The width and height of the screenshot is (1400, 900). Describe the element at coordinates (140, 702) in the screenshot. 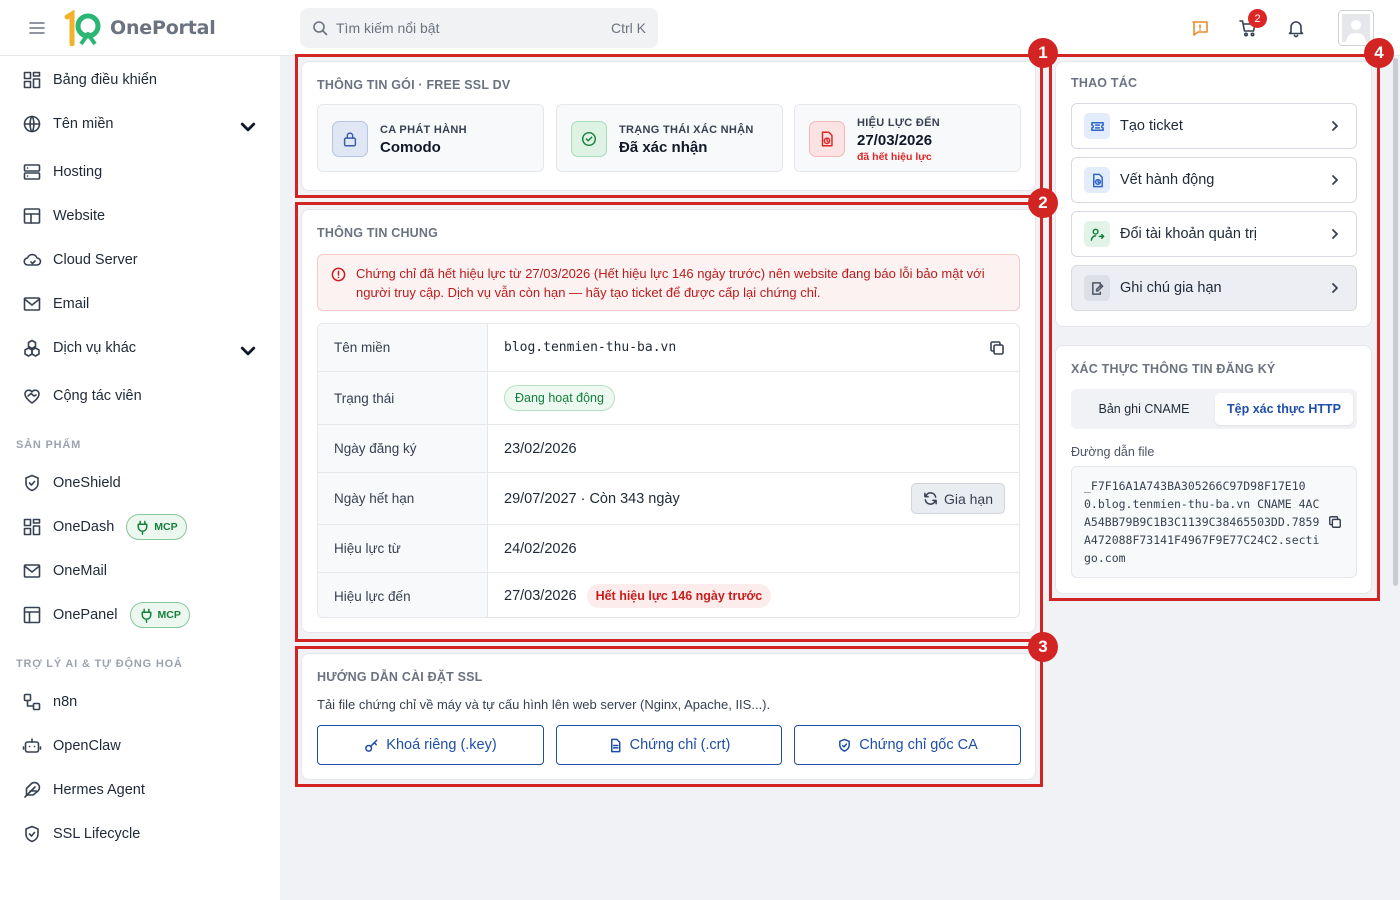

I see `sidebar-item-n8n: n8n` at that location.